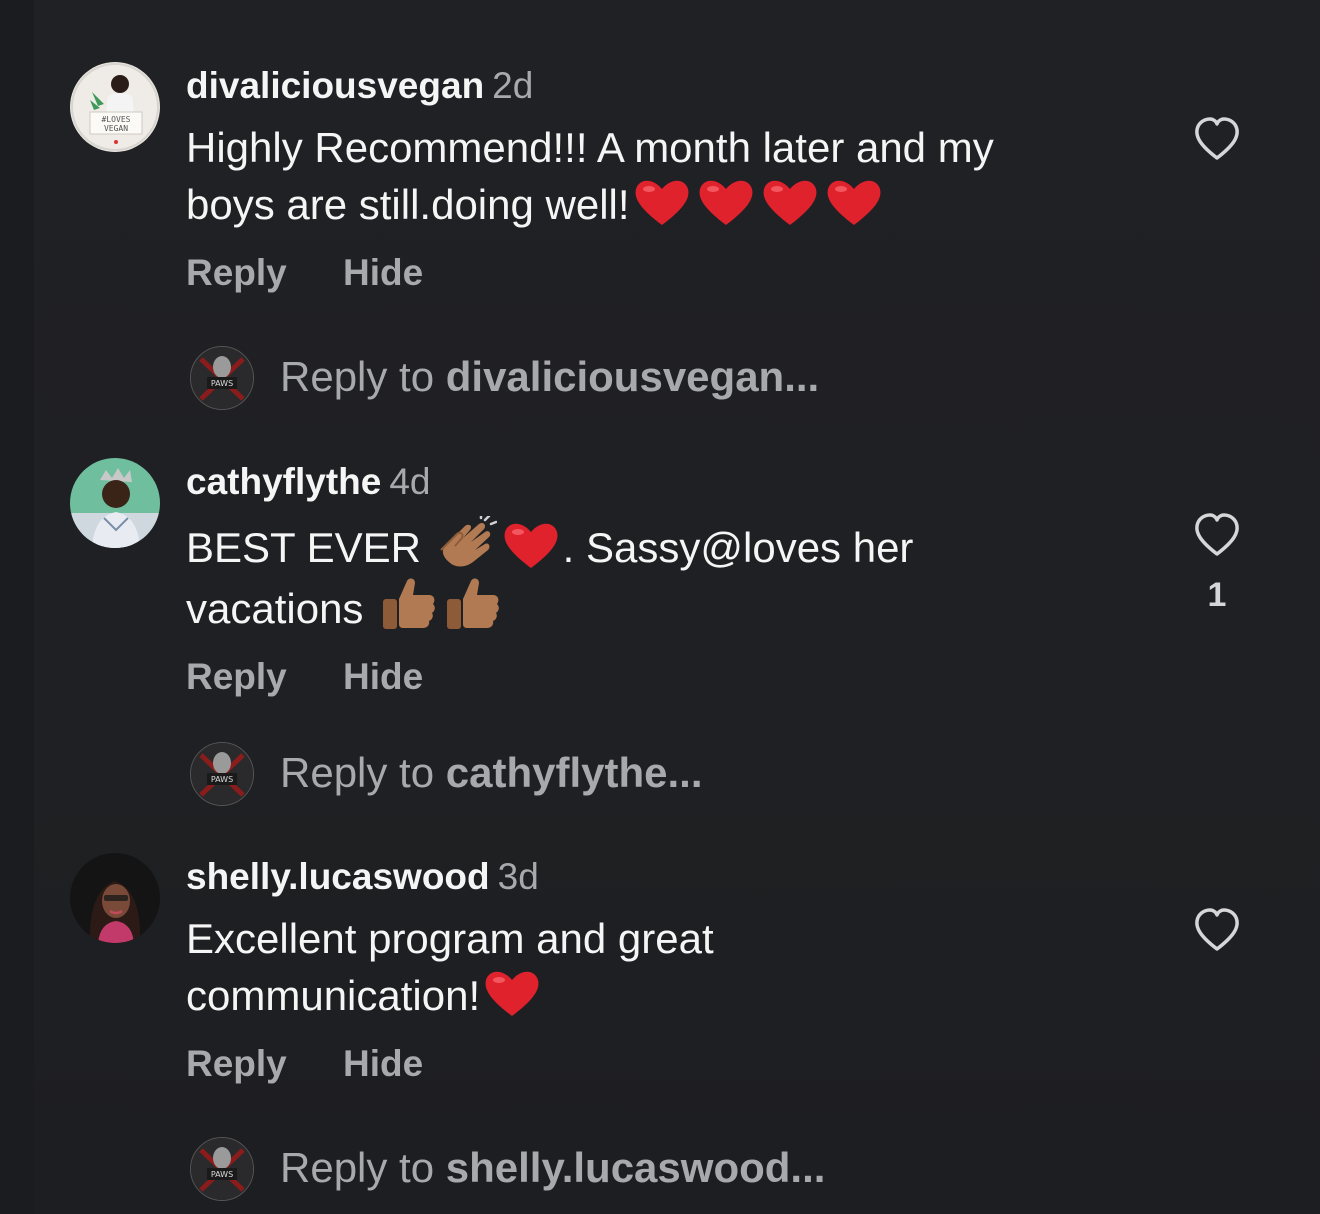  Describe the element at coordinates (513, 85) in the screenshot. I see `comment-time: 2d` at that location.